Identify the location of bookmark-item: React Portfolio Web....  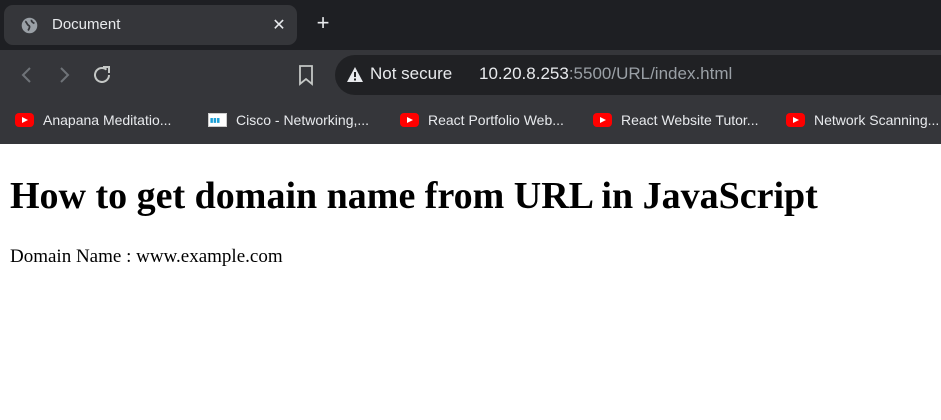
(482, 120).